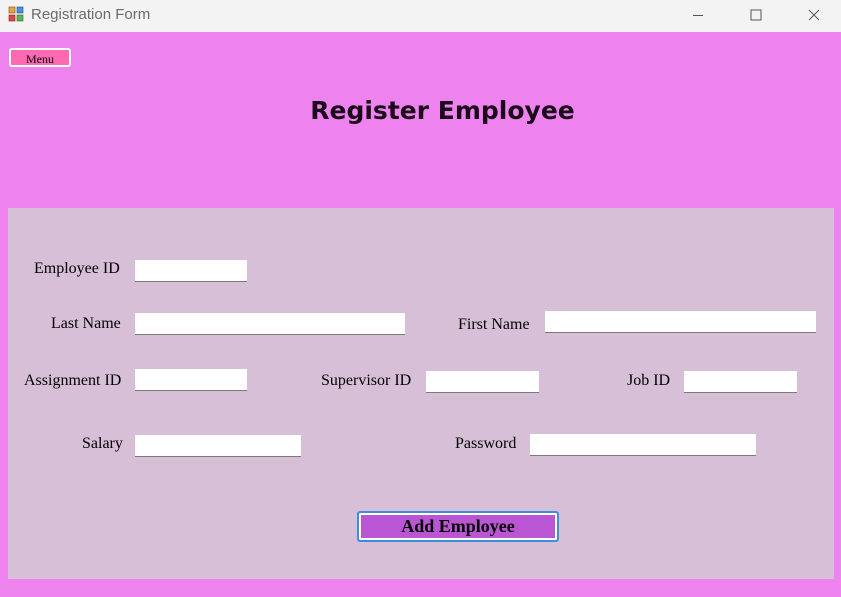 The width and height of the screenshot is (841, 597). I want to click on minimize-button, so click(698, 15).